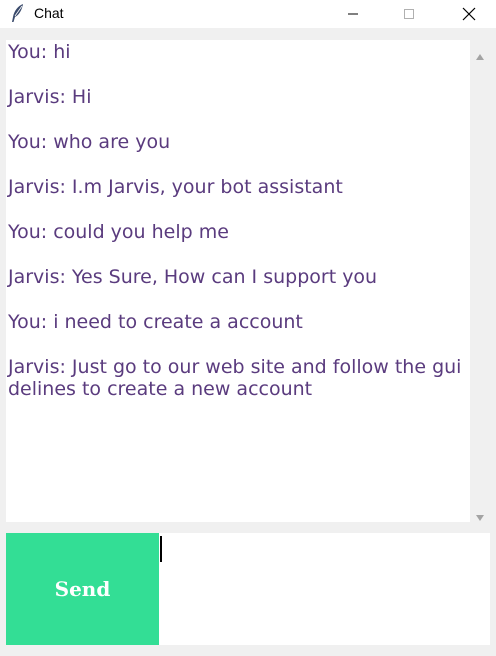 The height and width of the screenshot is (656, 496). I want to click on title-bar: Chat, so click(248, 14).